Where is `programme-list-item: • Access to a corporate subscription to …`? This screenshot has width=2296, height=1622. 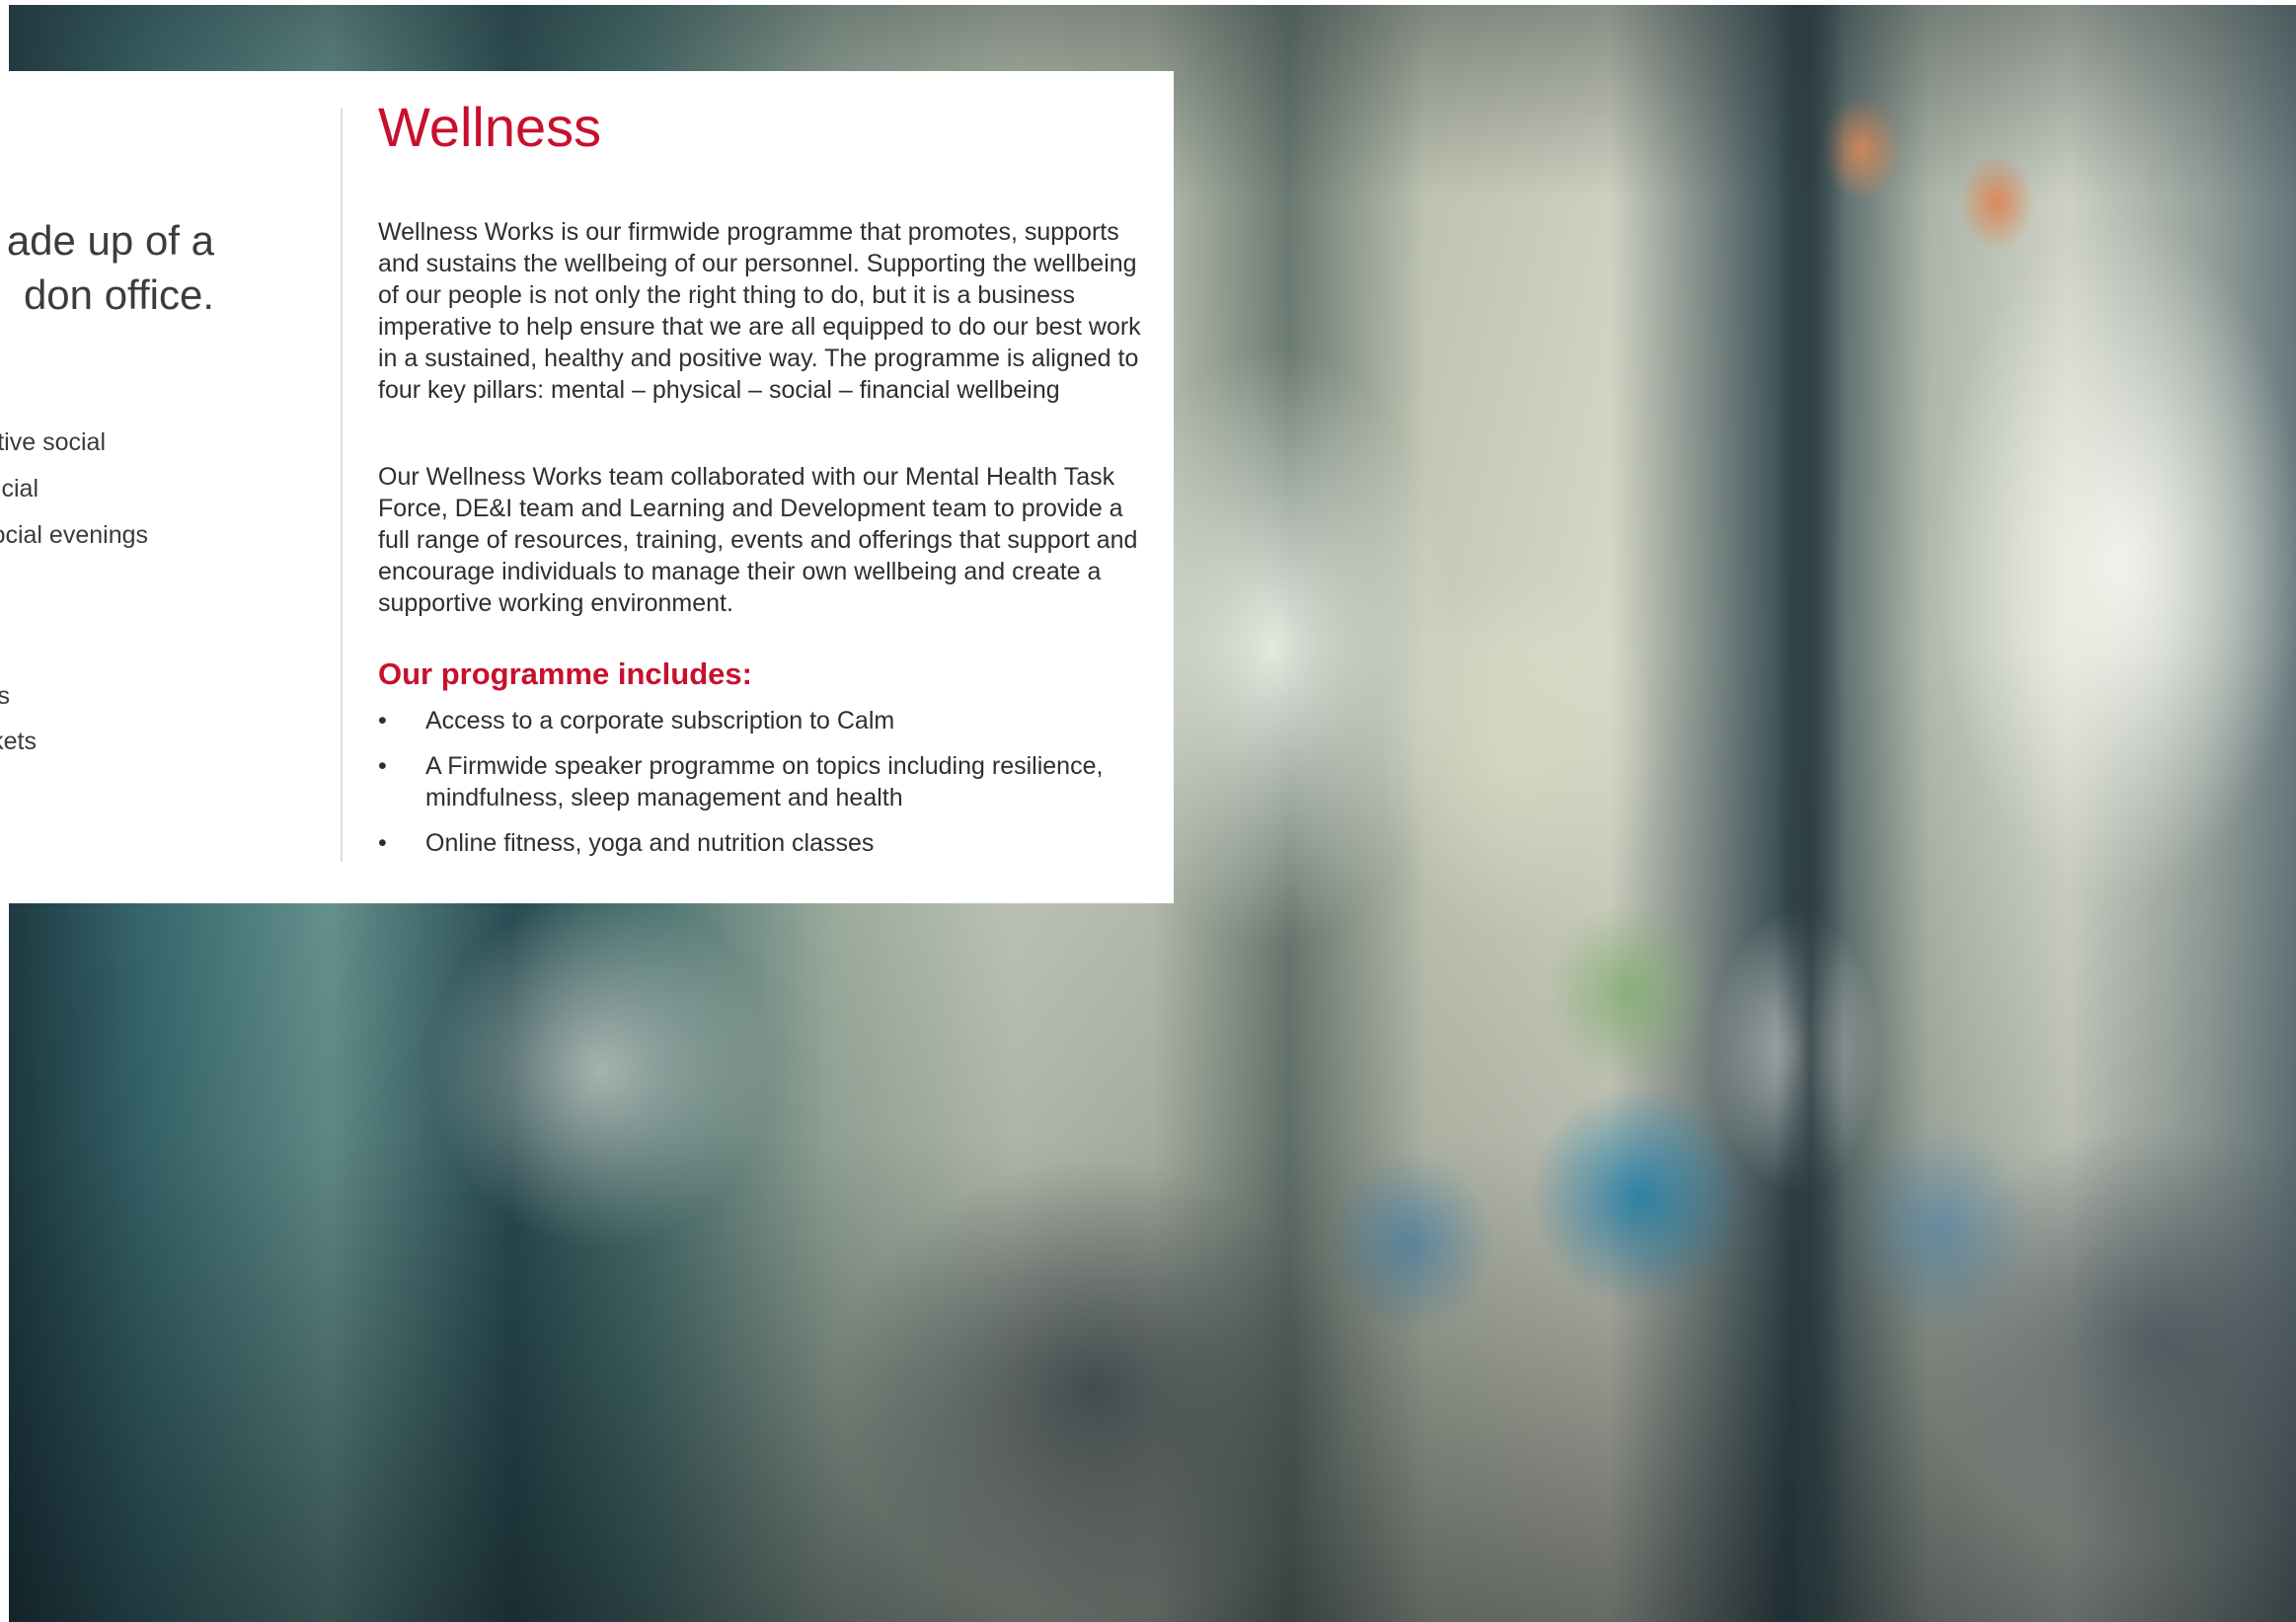 programme-list-item: • Access to a corporate subscription to … is located at coordinates (763, 720).